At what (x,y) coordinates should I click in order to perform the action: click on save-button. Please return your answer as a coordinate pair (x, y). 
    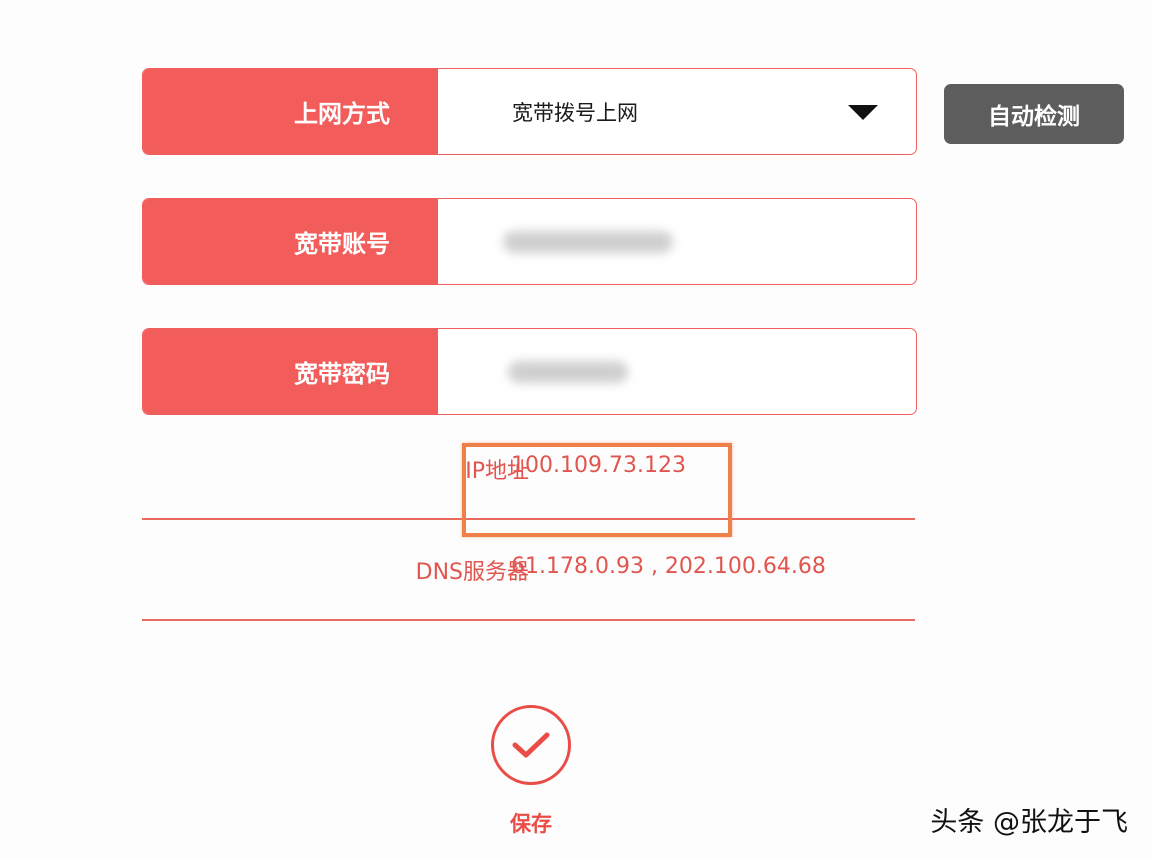
    Looking at the image, I should click on (531, 745).